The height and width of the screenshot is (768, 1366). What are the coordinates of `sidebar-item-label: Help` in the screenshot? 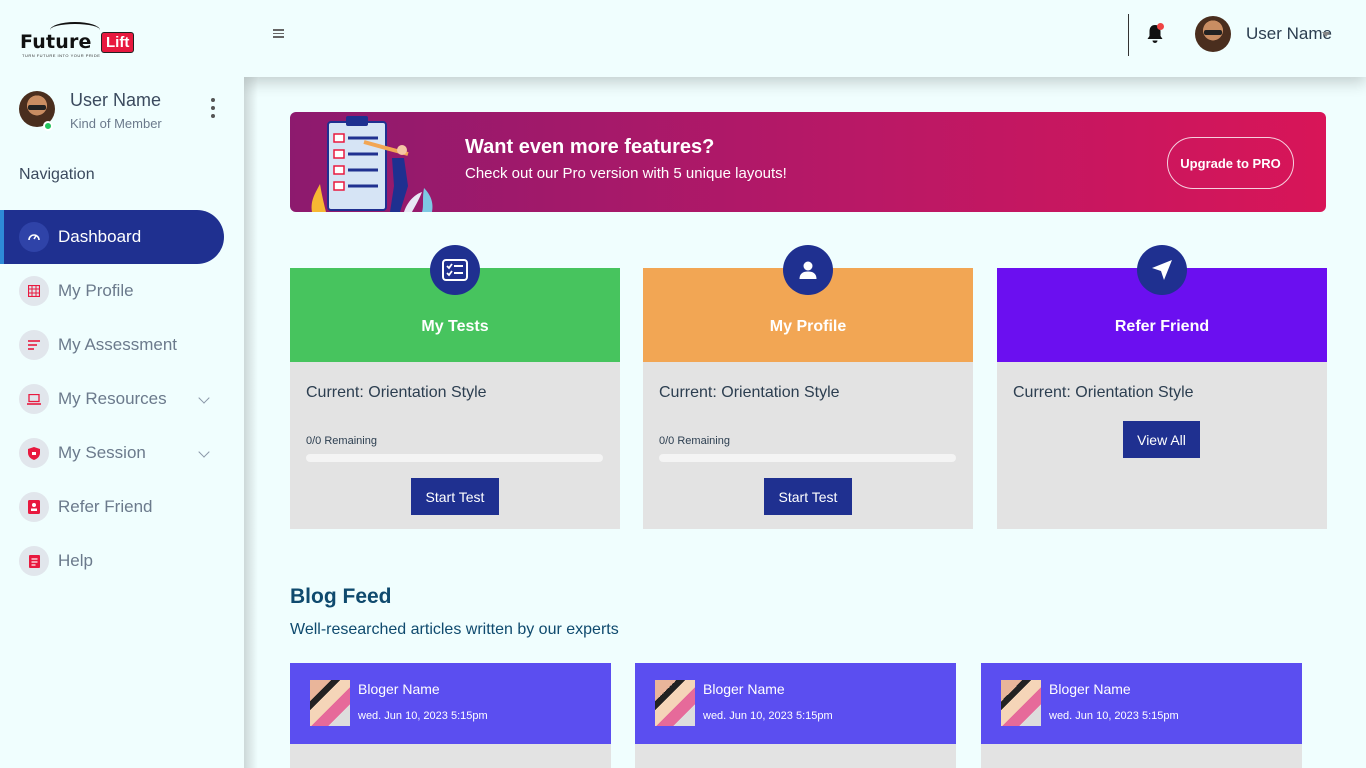 It's located at (75, 560).